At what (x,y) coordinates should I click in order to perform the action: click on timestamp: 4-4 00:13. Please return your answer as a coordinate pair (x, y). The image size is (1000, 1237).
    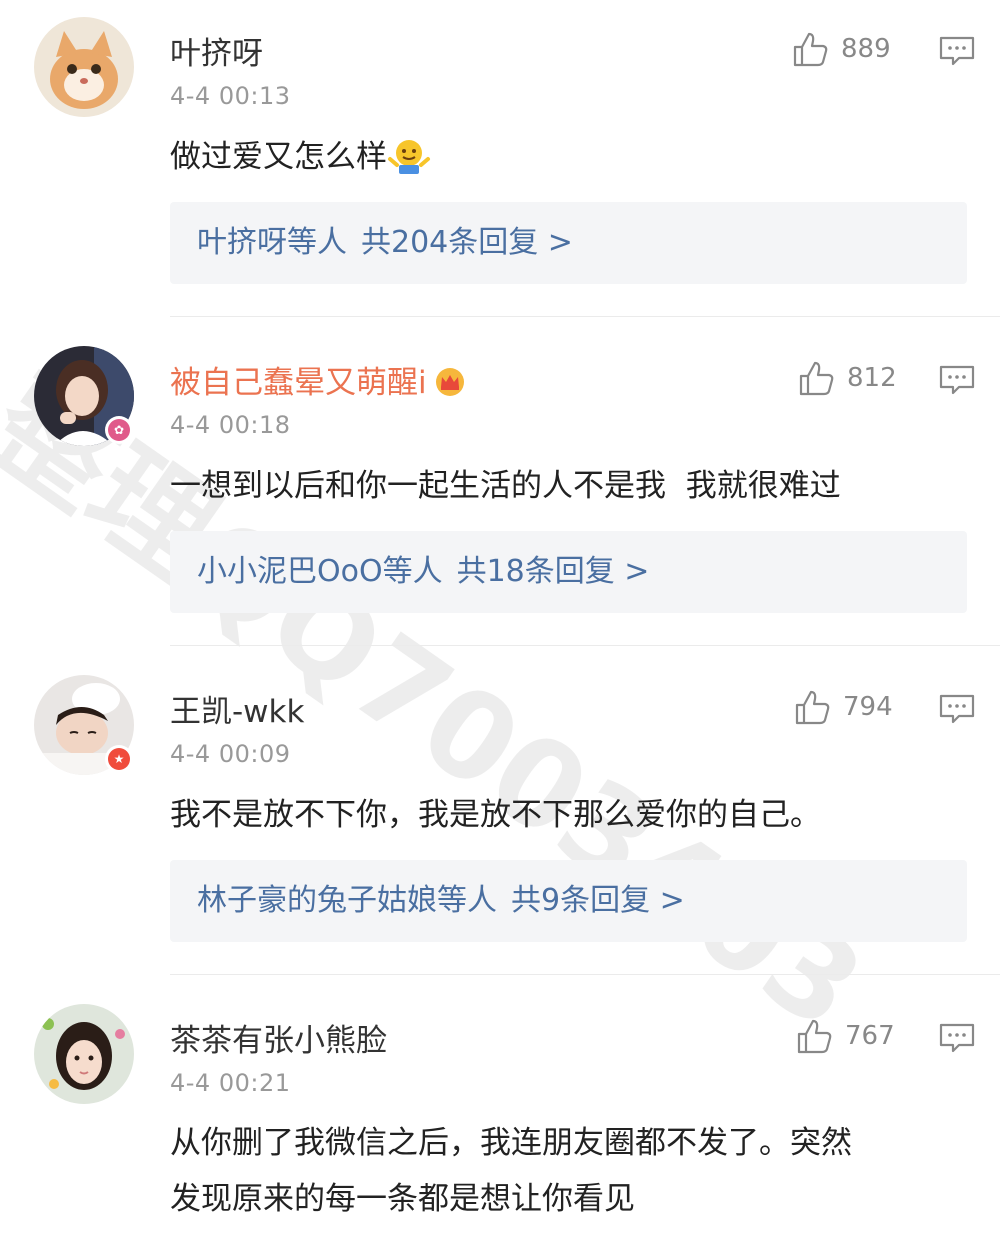
    Looking at the image, I should click on (230, 96).